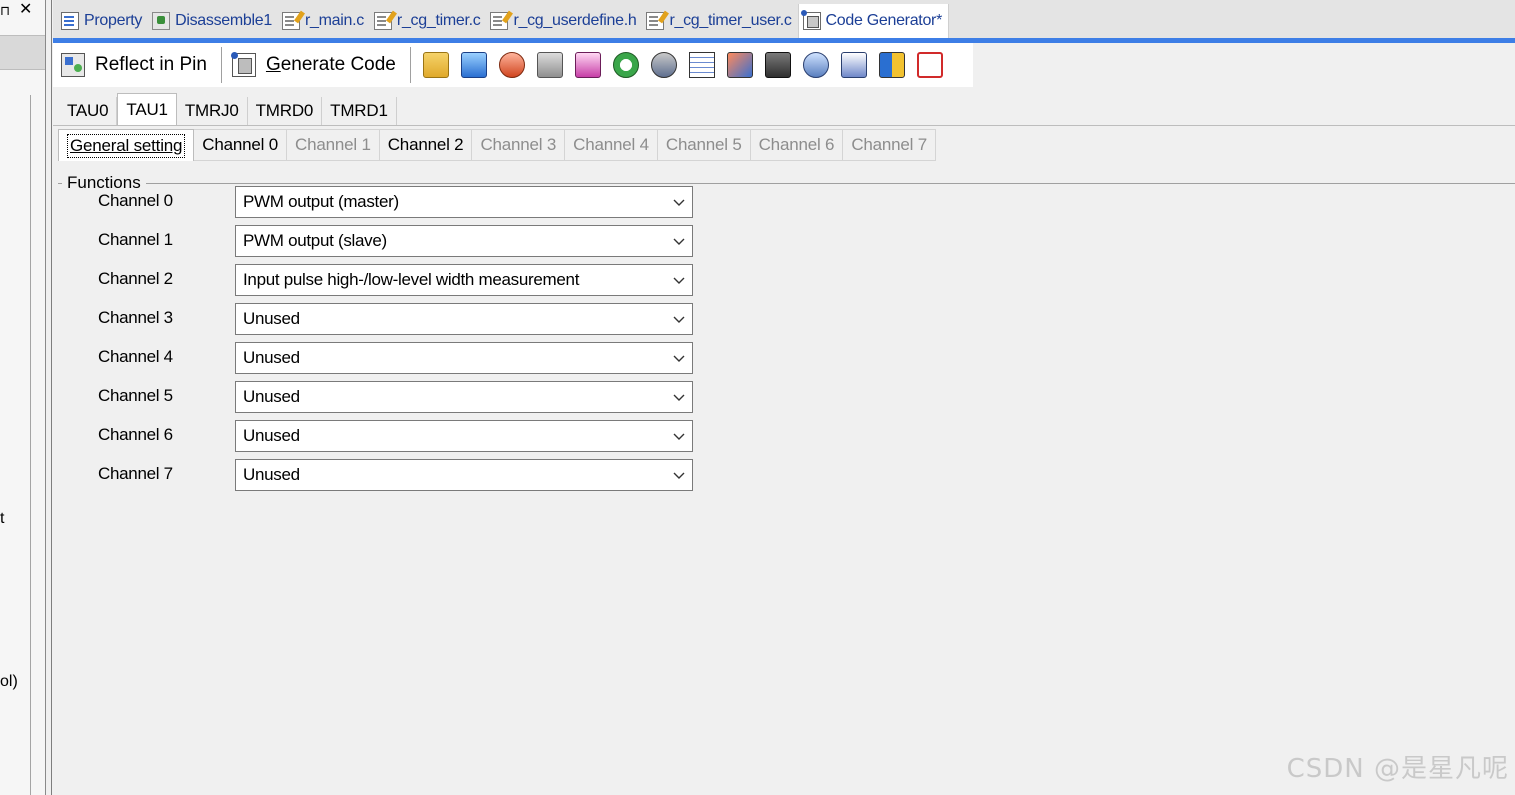 The width and height of the screenshot is (1515, 795). I want to click on tab-label: Channel 6, so click(796, 144).